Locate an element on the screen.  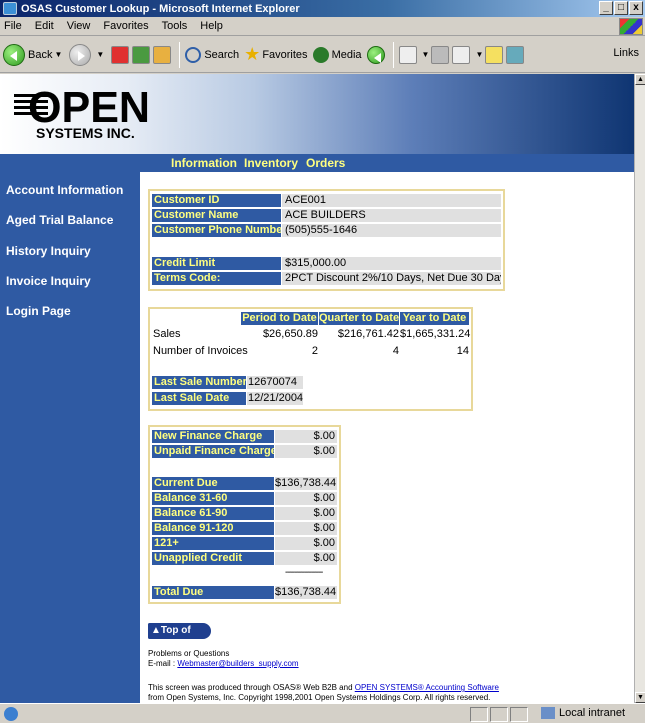
media-button: Media is located at coordinates (337, 54).